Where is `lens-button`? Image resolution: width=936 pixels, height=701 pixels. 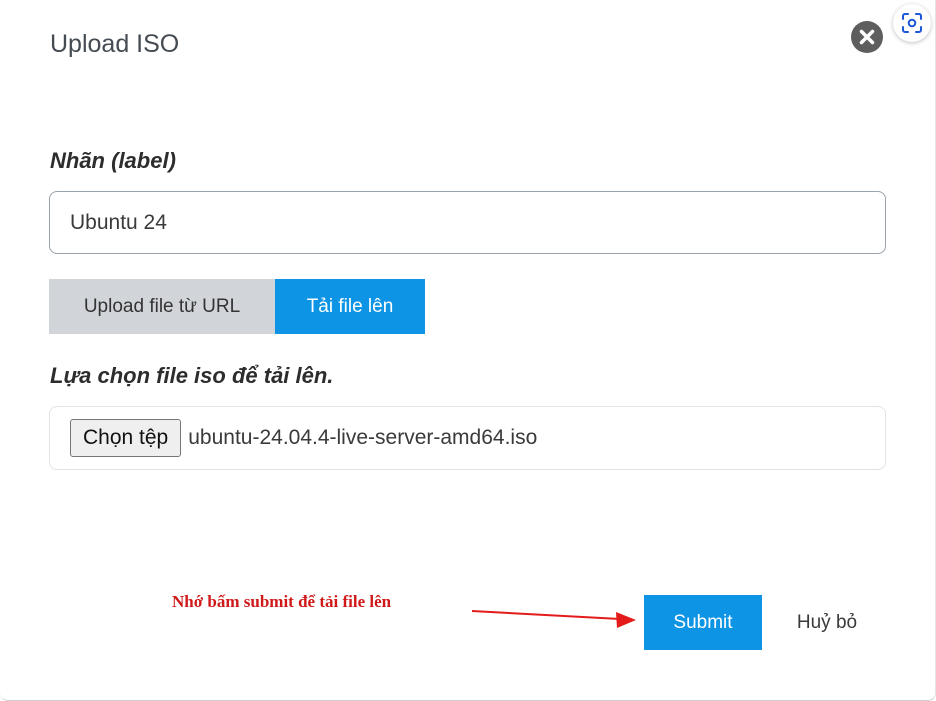
lens-button is located at coordinates (912, 23).